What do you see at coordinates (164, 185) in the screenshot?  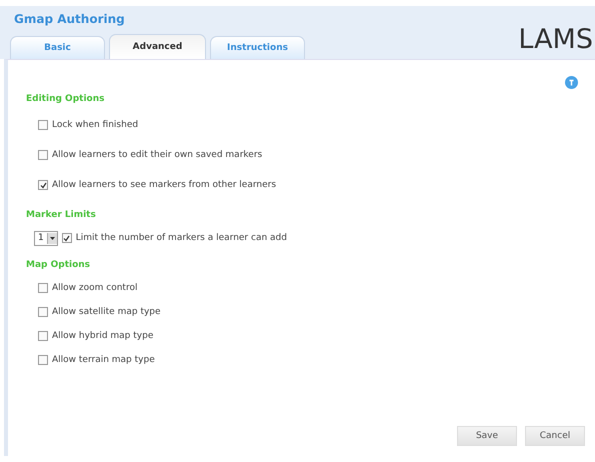 I see `option-label: Allow learners to see markers from other learners` at bounding box center [164, 185].